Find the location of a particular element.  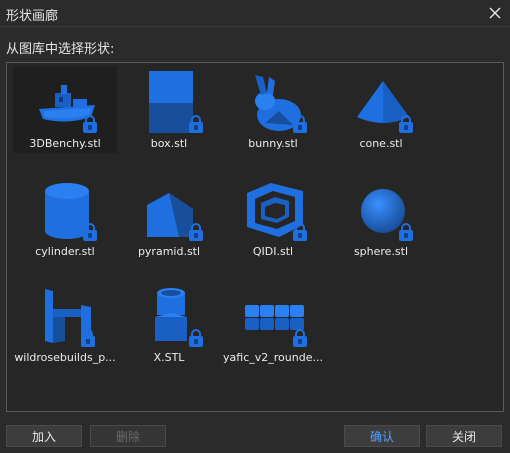

gallery-item-label: sphere.stl is located at coordinates (381, 251).